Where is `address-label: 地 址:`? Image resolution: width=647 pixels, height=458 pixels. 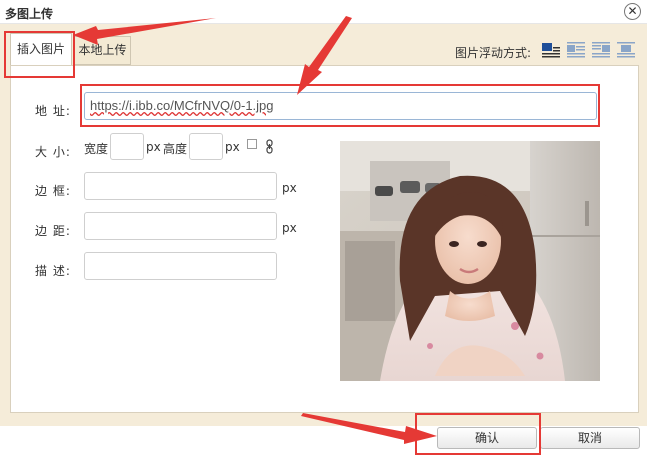
address-label: 地 址: is located at coordinates (53, 111).